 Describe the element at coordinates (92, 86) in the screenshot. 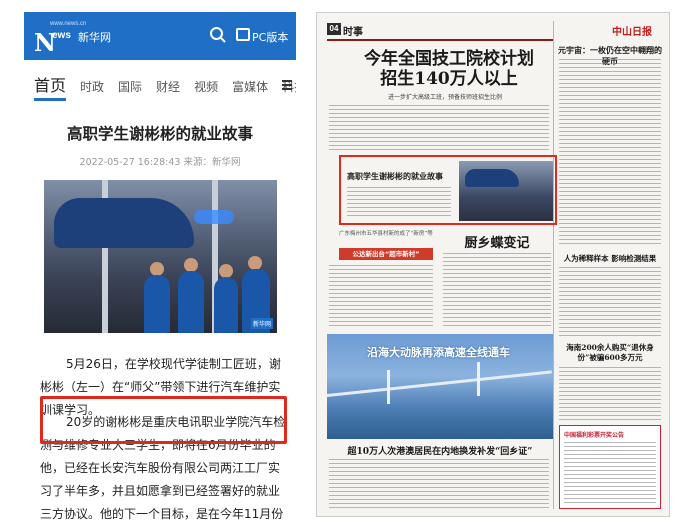

I see `tab-politics: 时政` at that location.